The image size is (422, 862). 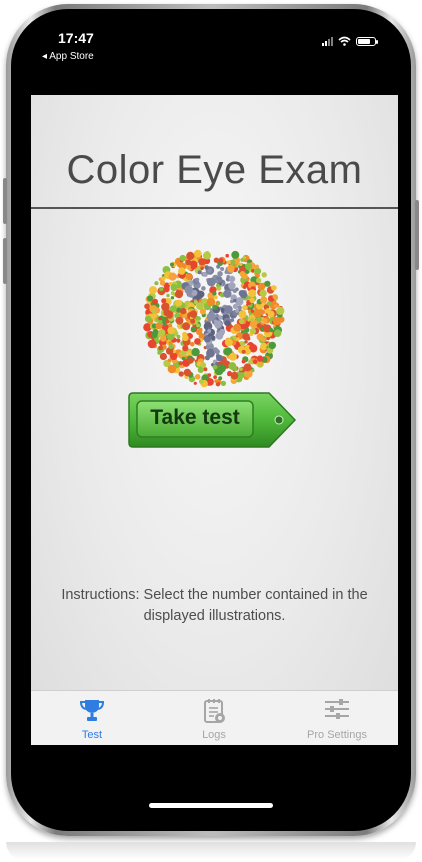 What do you see at coordinates (5, 261) in the screenshot?
I see `volume-button` at bounding box center [5, 261].